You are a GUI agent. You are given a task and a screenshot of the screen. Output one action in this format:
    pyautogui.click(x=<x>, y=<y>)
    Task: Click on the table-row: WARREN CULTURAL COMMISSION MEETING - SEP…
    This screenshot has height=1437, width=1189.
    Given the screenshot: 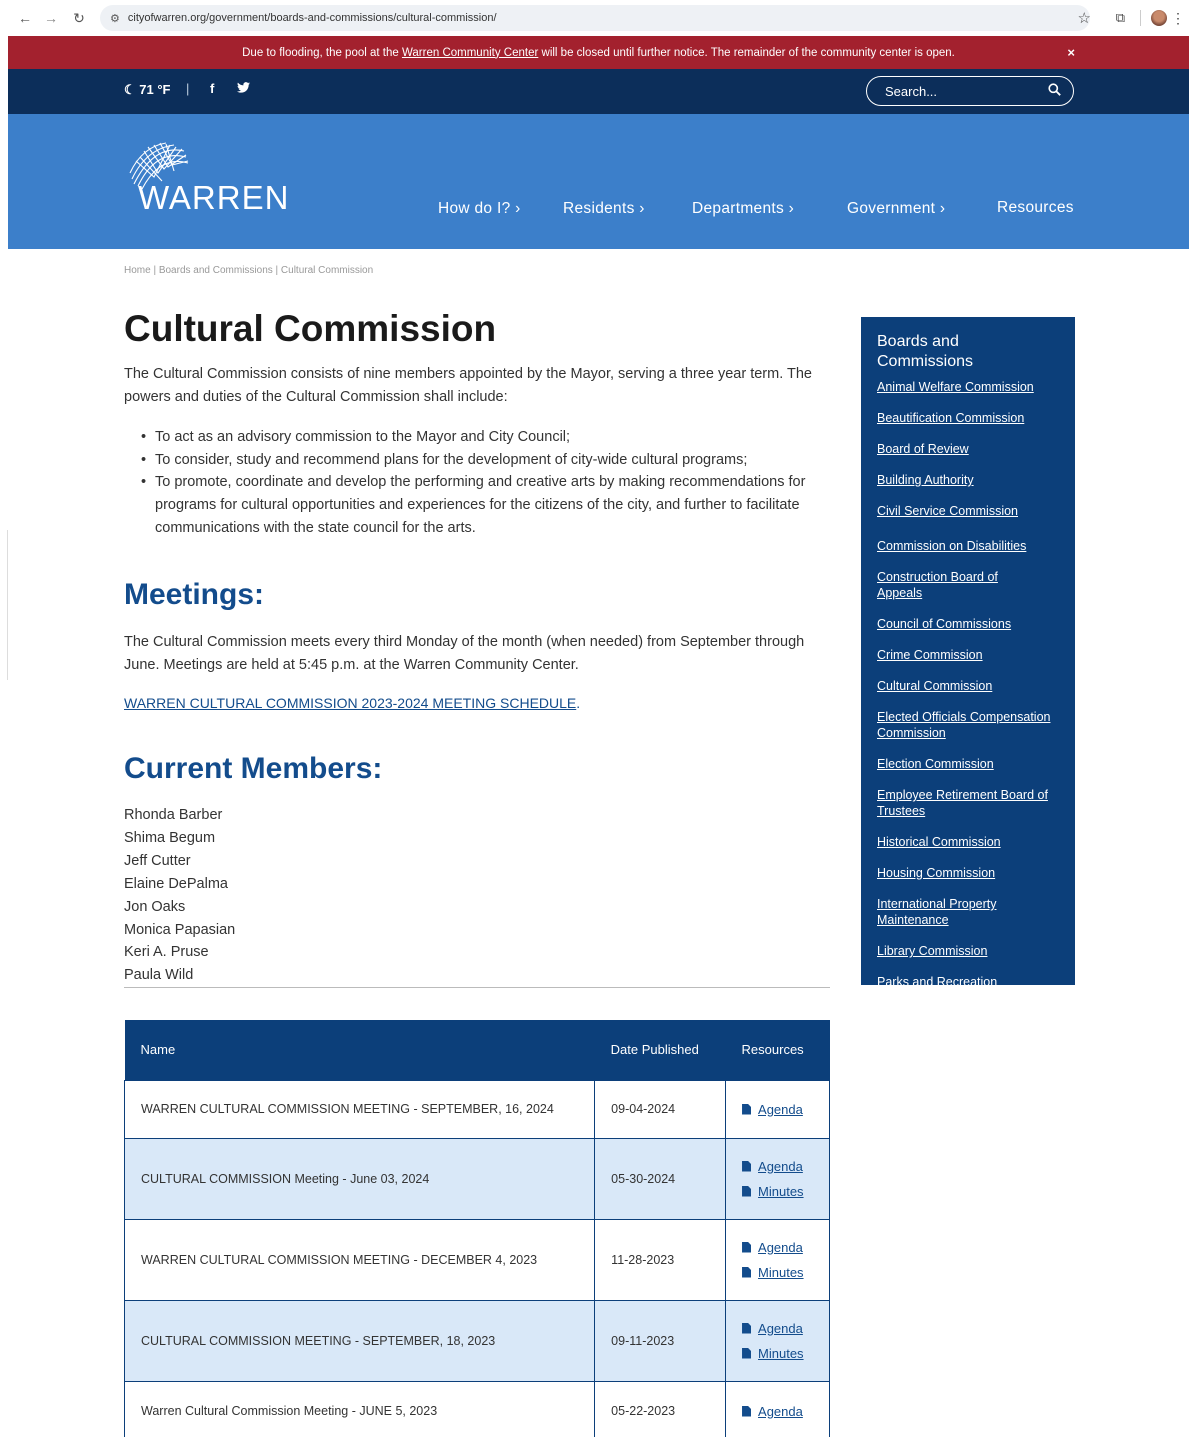 What is the action you would take?
    pyautogui.click(x=476, y=1109)
    